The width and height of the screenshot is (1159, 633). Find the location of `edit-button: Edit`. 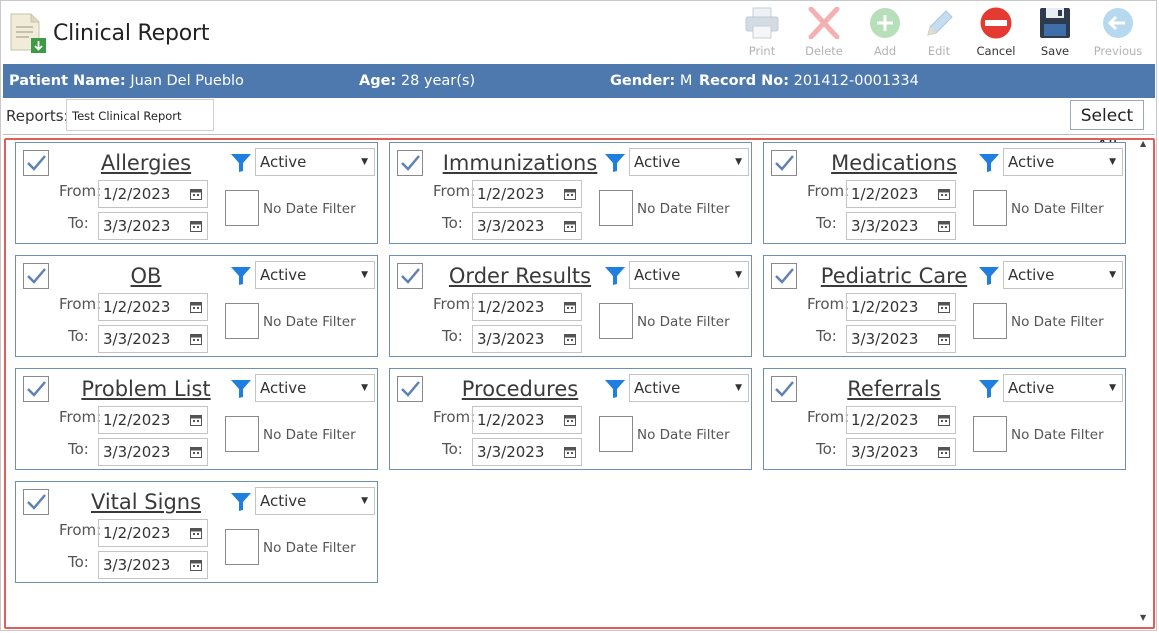

edit-button: Edit is located at coordinates (939, 34).